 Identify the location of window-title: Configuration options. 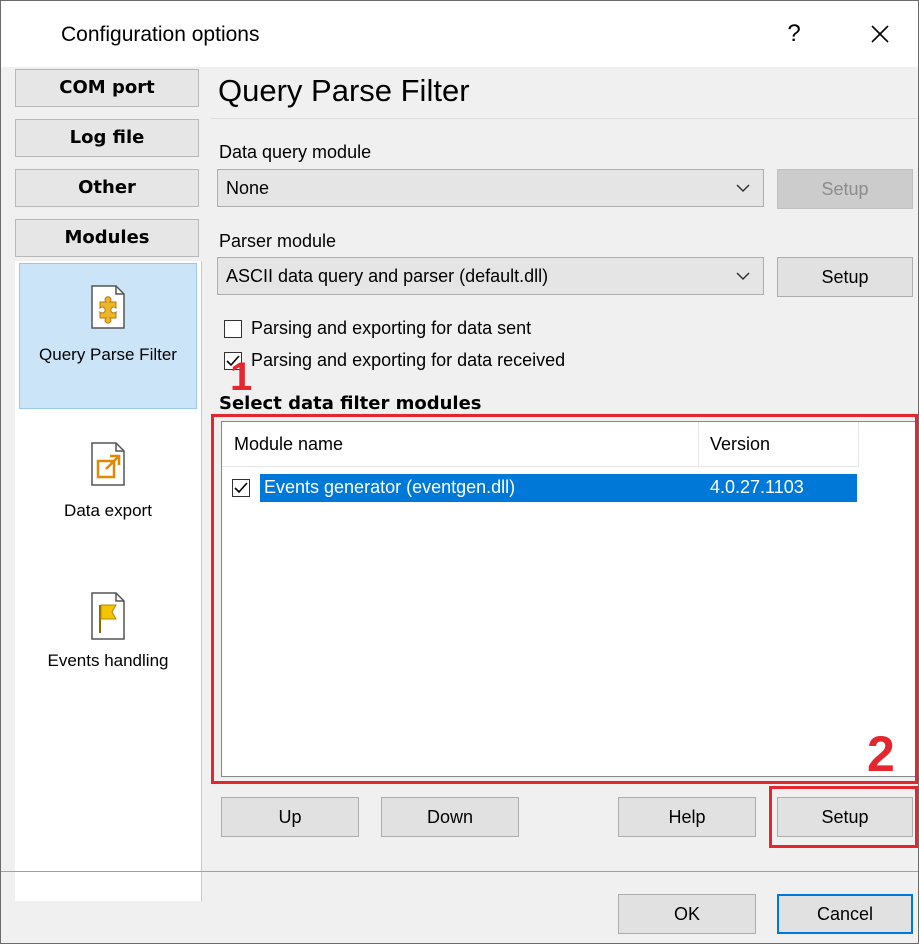
(160, 34).